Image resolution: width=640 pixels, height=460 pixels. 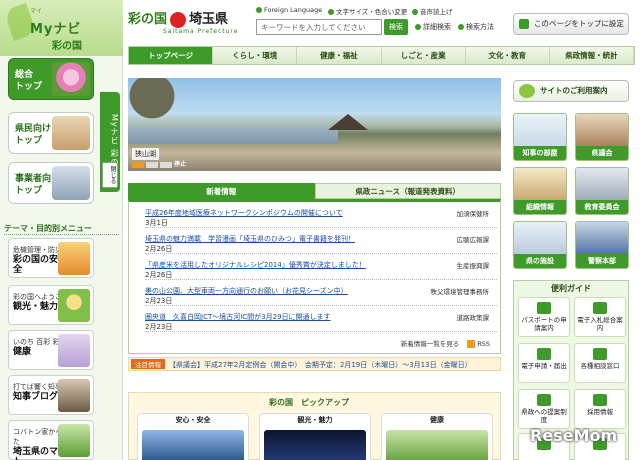 I want to click on police-photo, so click(x=602, y=239).